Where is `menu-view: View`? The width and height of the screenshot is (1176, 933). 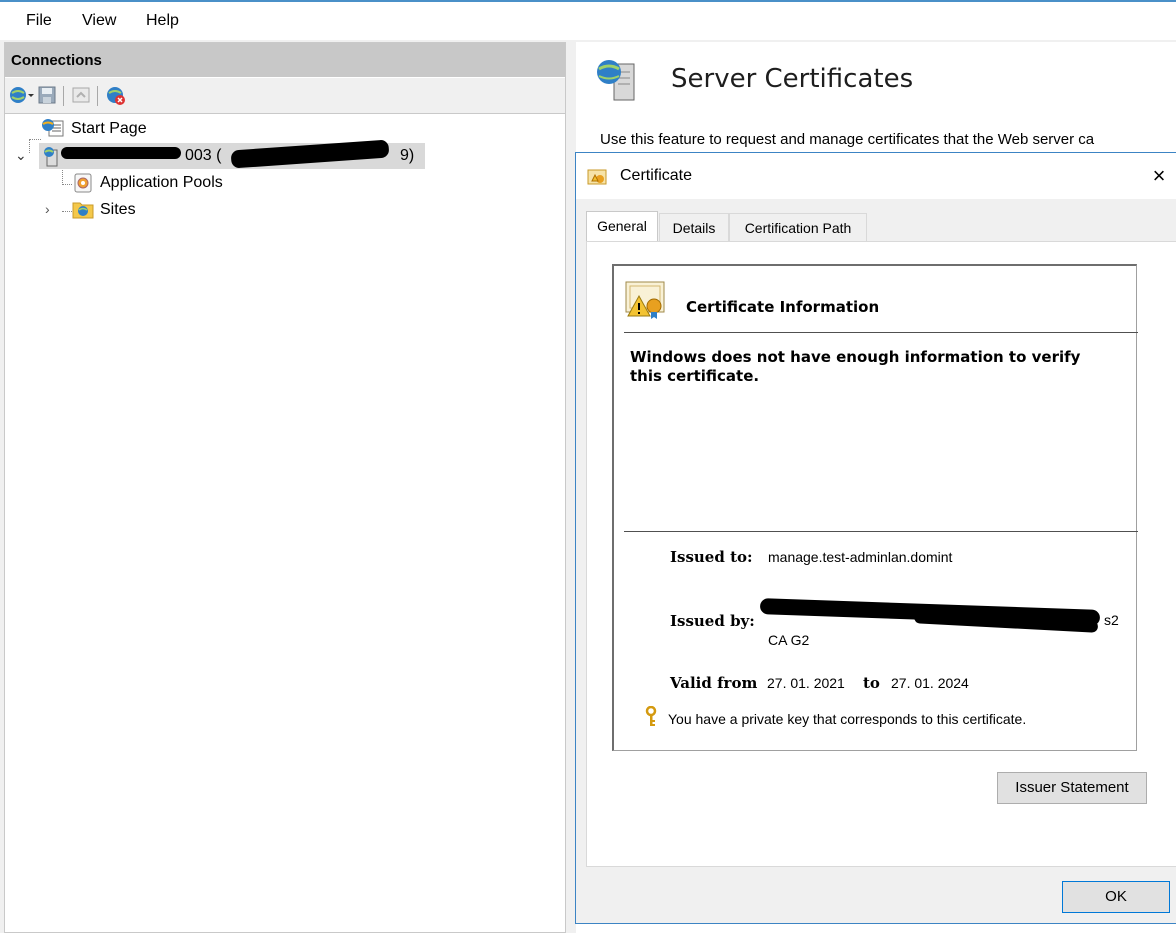 menu-view: View is located at coordinates (99, 21).